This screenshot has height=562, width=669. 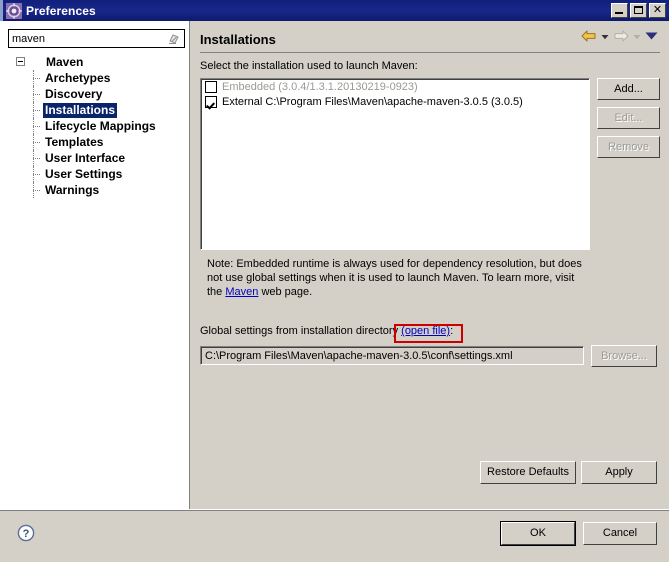 I want to click on window-controls: ✕, so click(x=638, y=10).